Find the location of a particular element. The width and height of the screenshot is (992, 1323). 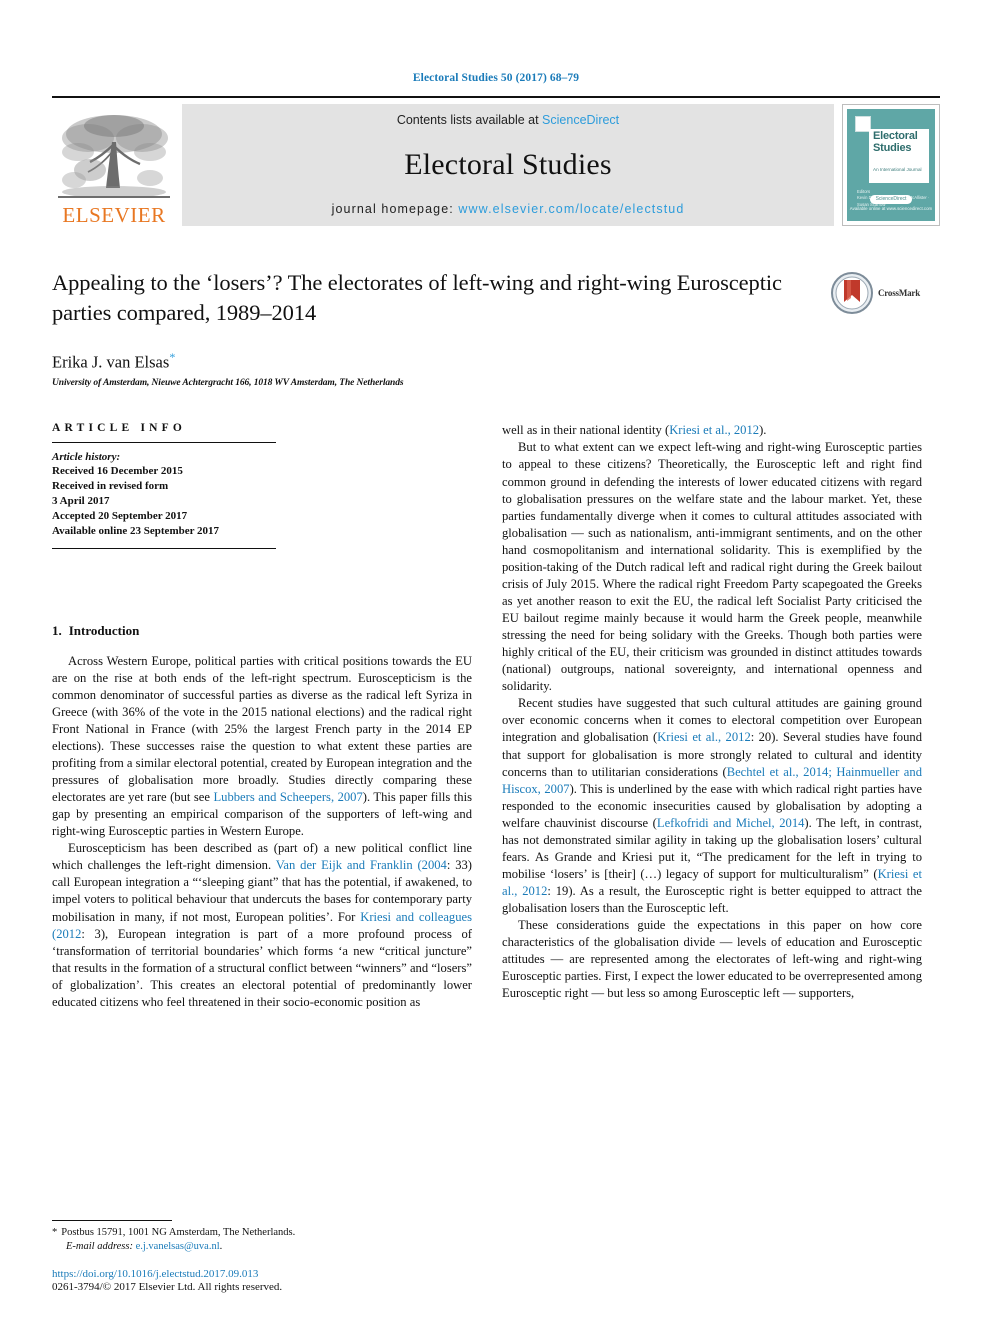

section-heading-introduction: 1. Introduction is located at coordinates (262, 631).